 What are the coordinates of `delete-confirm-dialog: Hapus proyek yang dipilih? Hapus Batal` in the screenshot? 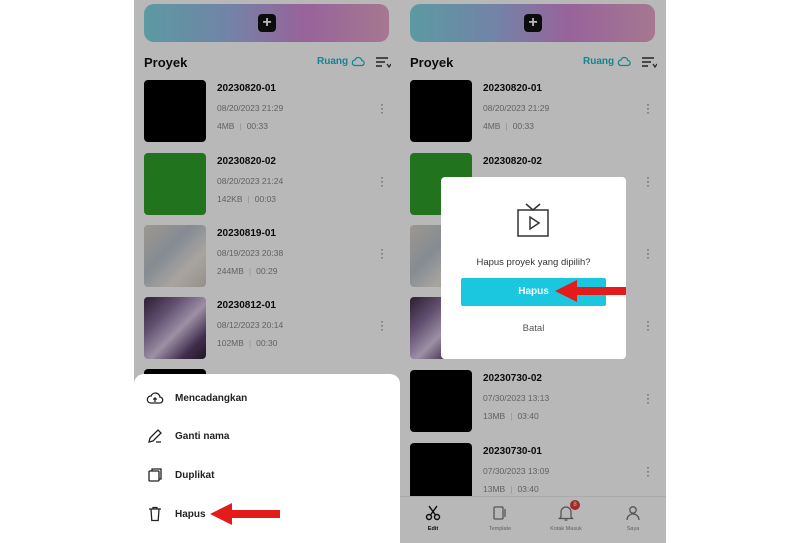 It's located at (533, 268).